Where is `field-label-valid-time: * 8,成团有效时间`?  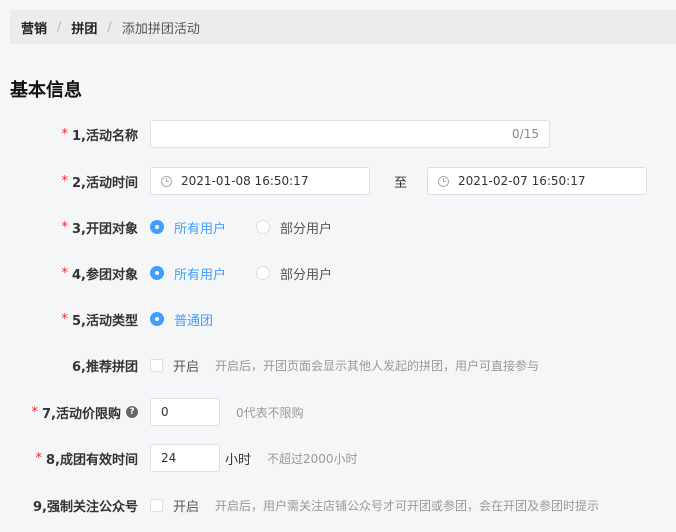
field-label-valid-time: * 8,成团有效时间 is located at coordinates (87, 458).